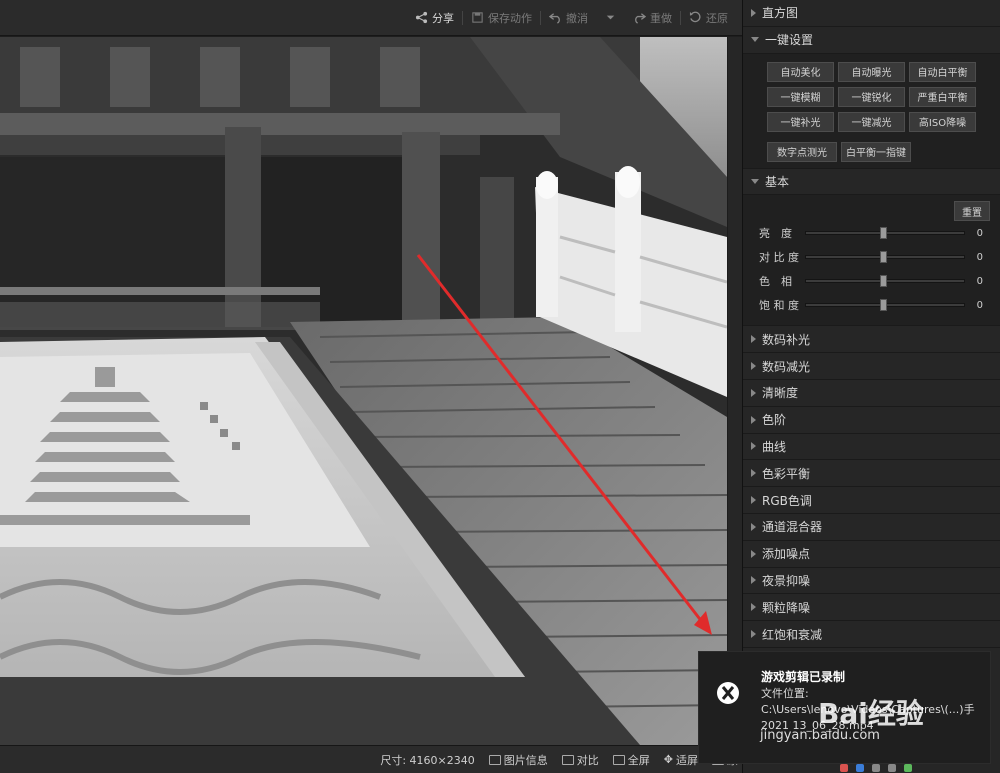 Image resolution: width=1000 pixels, height=773 pixels. I want to click on undo-label: 撤消, so click(577, 18).